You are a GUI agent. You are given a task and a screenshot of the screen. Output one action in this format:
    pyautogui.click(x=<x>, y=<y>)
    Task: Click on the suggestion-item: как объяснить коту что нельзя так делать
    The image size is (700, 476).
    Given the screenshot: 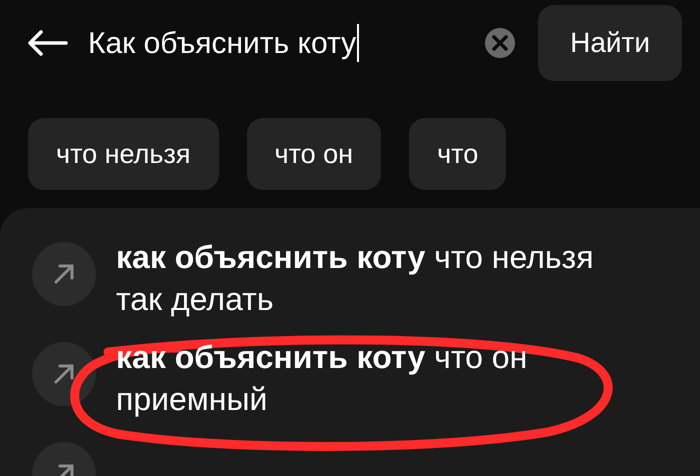 What is the action you would take?
    pyautogui.click(x=376, y=278)
    